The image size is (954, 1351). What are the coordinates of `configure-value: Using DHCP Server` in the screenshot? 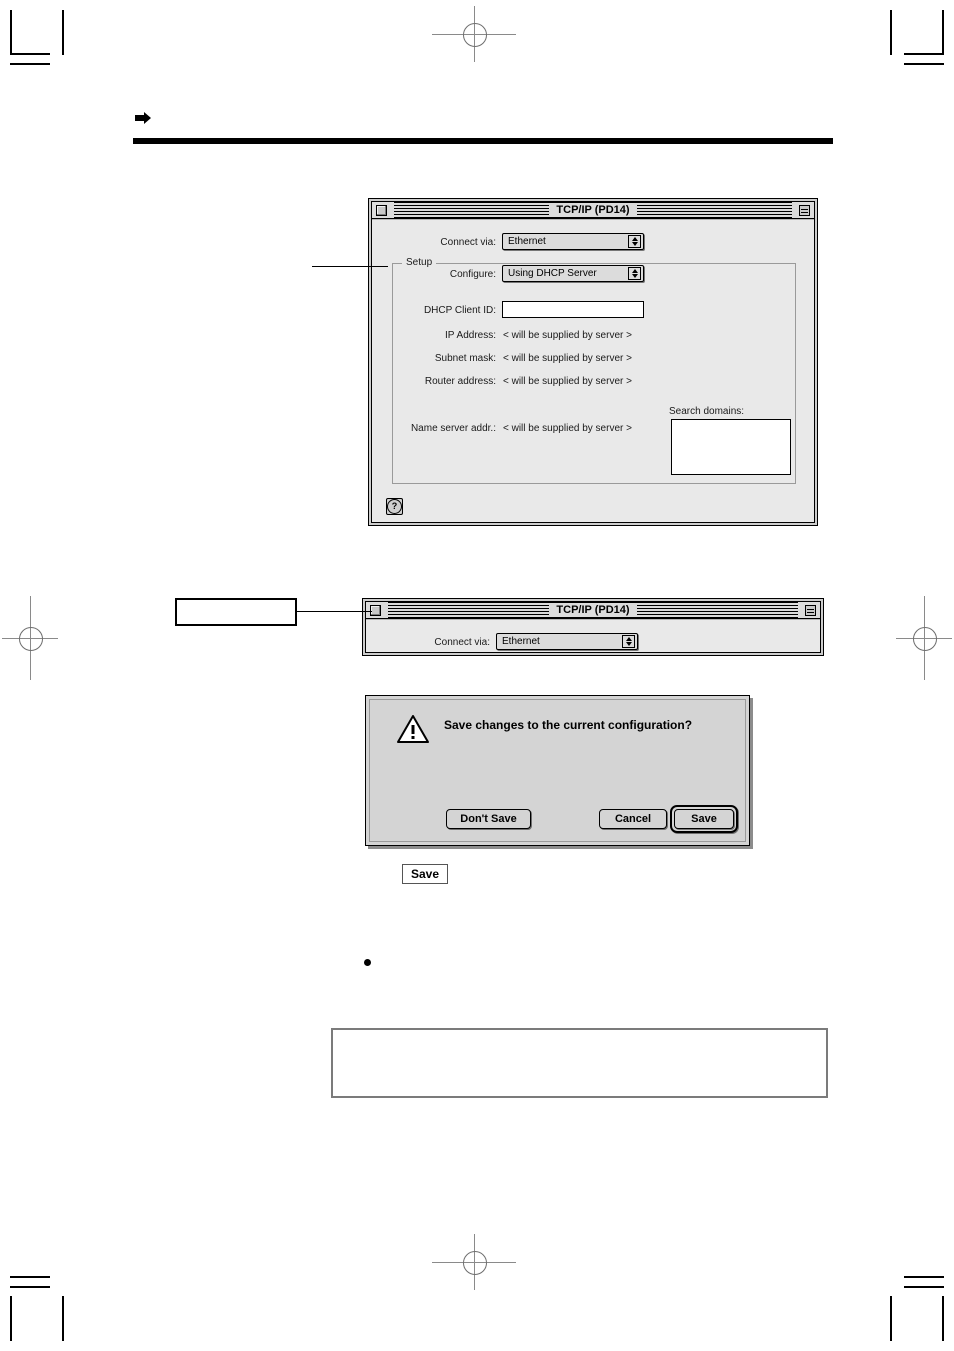 It's located at (552, 273).